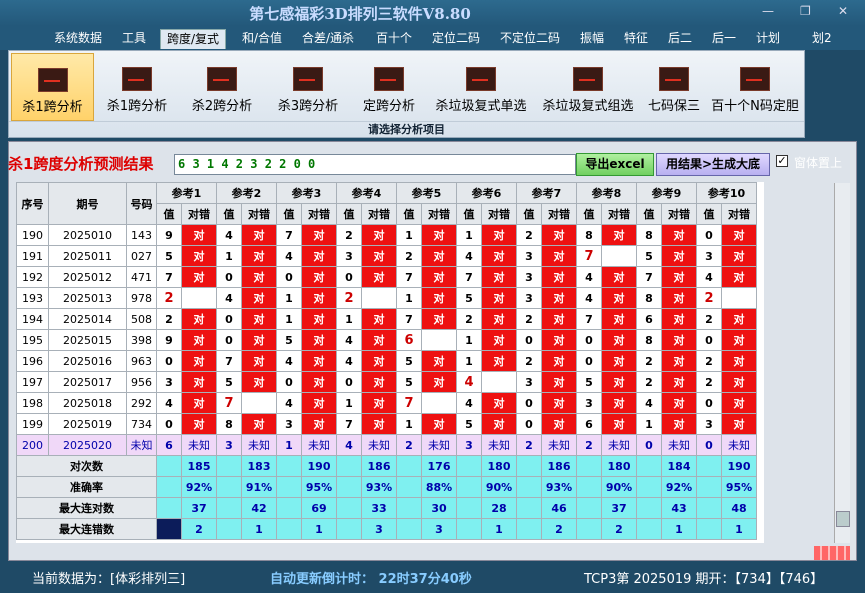 Image resolution: width=865 pixels, height=593 pixels. What do you see at coordinates (619, 466) in the screenshot?
I see `stat-value: 180` at bounding box center [619, 466].